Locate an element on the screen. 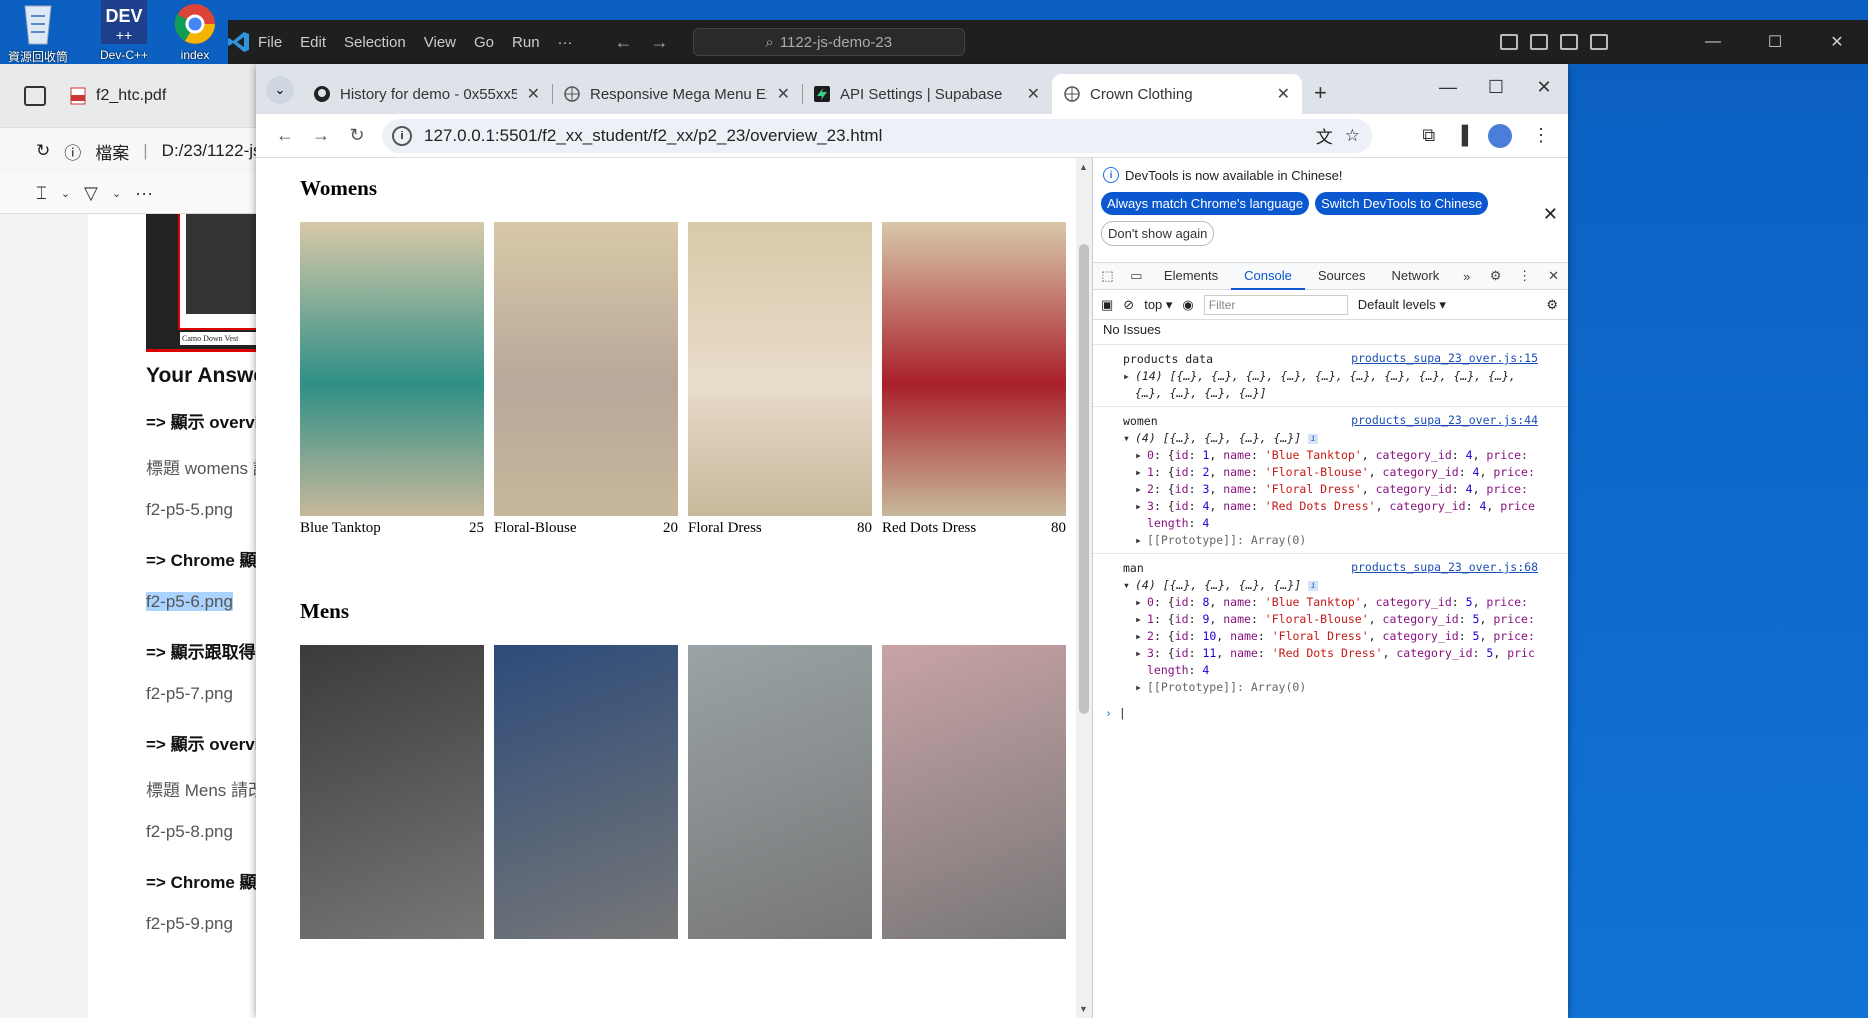 This screenshot has width=1868, height=1018. command-center: ⌕ 1122-js-demo-23 is located at coordinates (828, 42).